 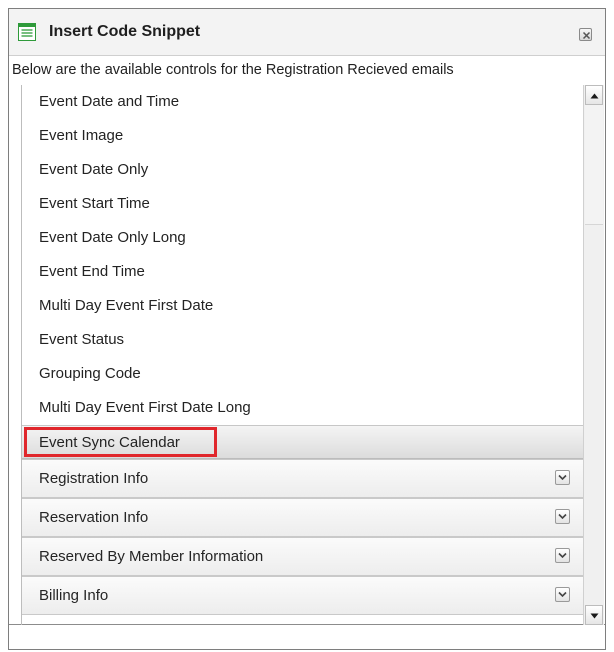 What do you see at coordinates (112, 237) in the screenshot?
I see `list-item-label: Event Date Only Long` at bounding box center [112, 237].